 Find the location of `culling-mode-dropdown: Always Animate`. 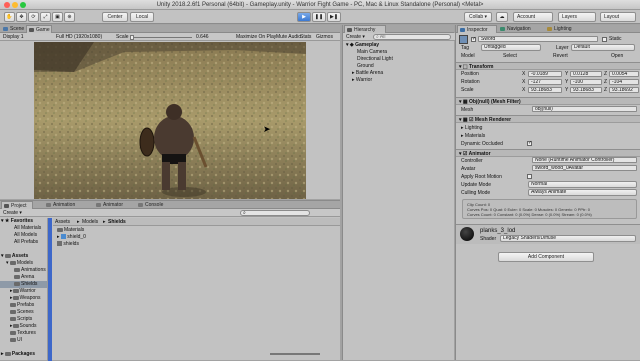

culling-mode-dropdown: Always Animate is located at coordinates (582, 192).